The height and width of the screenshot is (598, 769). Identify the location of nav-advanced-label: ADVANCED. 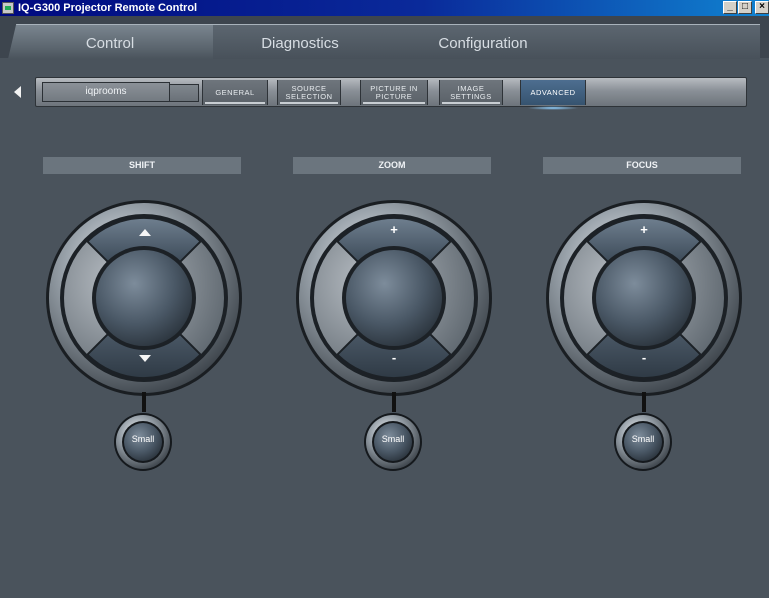
(553, 92).